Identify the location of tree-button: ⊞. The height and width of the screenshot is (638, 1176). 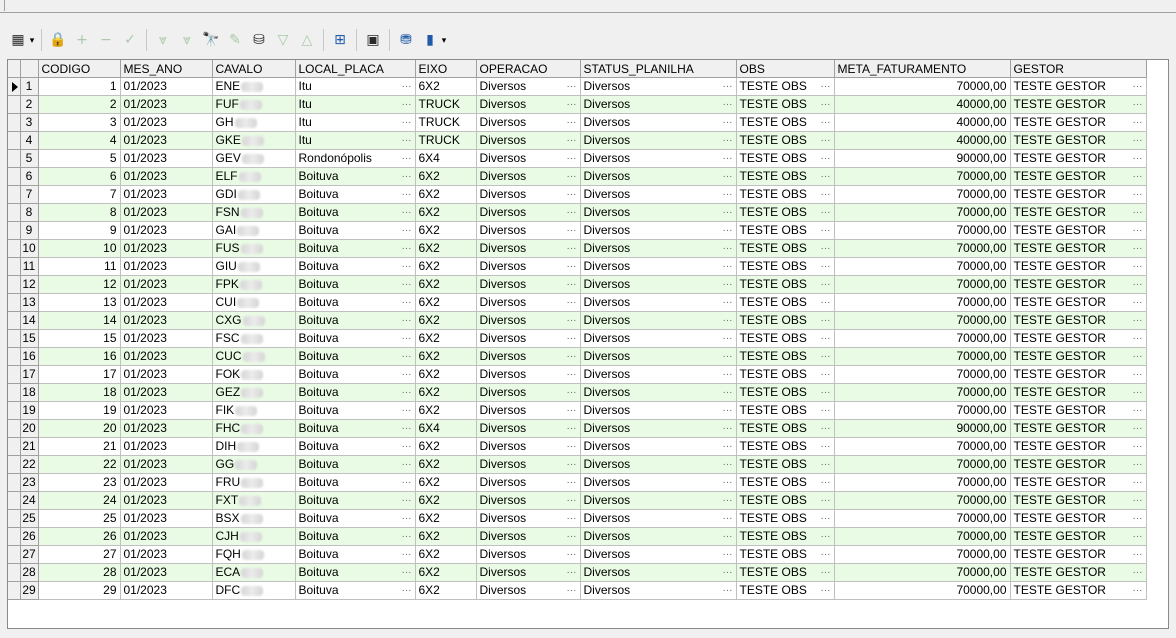
(340, 40).